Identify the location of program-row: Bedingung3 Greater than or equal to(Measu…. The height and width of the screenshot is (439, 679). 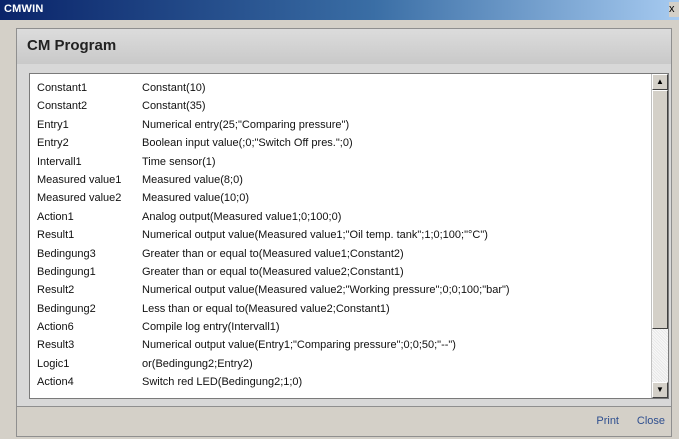
(341, 254).